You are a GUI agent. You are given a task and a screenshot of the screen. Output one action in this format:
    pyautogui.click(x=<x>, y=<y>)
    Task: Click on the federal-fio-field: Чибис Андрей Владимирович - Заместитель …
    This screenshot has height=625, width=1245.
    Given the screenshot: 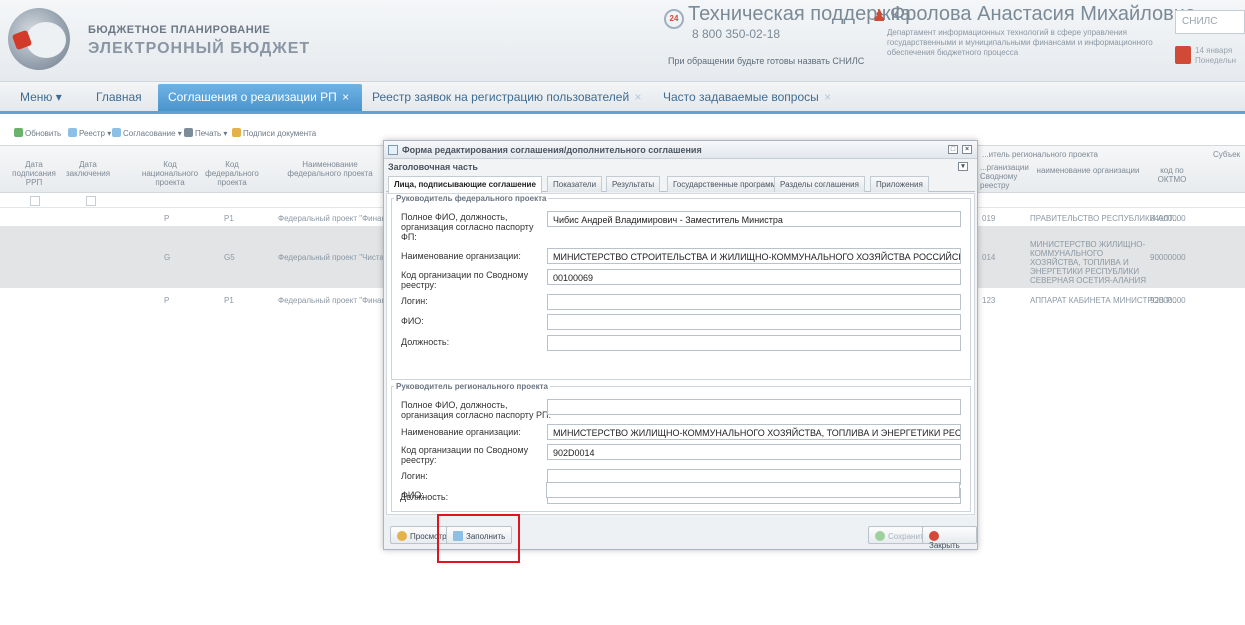 What is the action you would take?
    pyautogui.click(x=754, y=219)
    